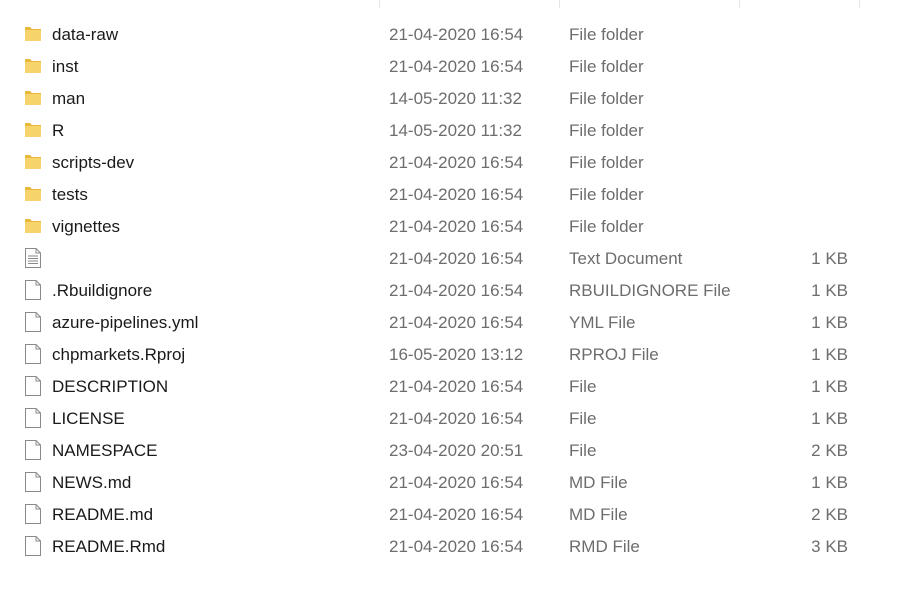  What do you see at coordinates (86, 227) in the screenshot?
I see `file-name: vignettes` at bounding box center [86, 227].